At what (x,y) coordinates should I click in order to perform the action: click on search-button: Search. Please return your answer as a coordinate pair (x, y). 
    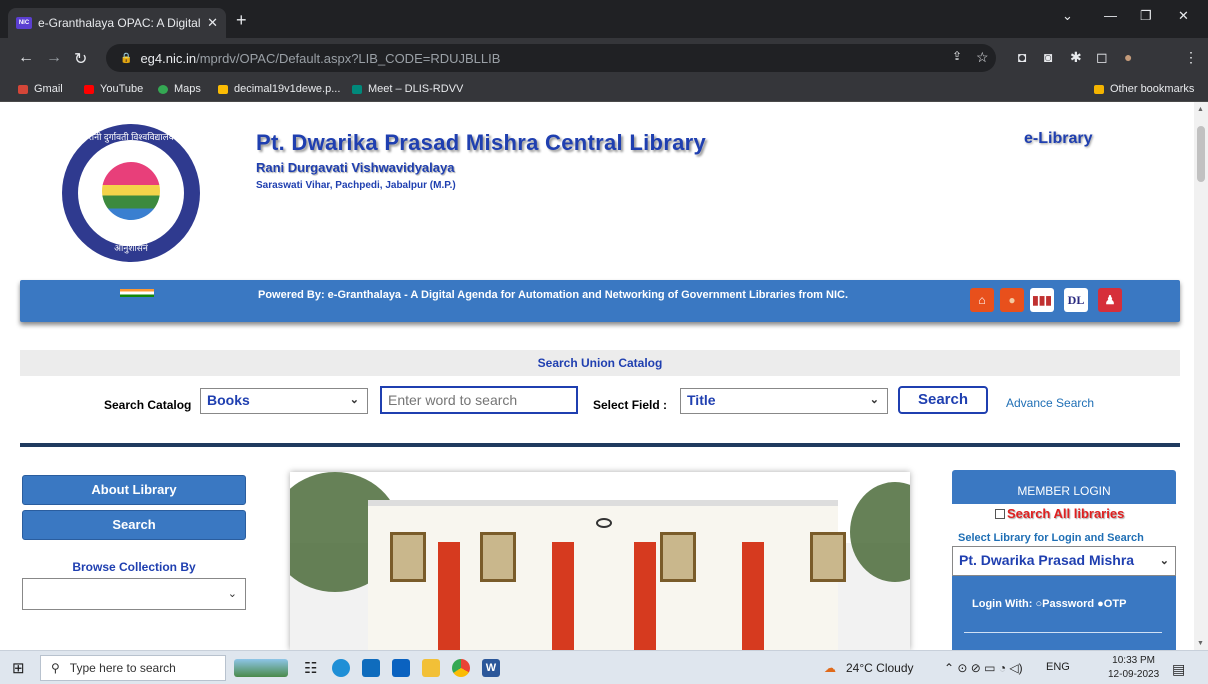
    Looking at the image, I should click on (943, 400).